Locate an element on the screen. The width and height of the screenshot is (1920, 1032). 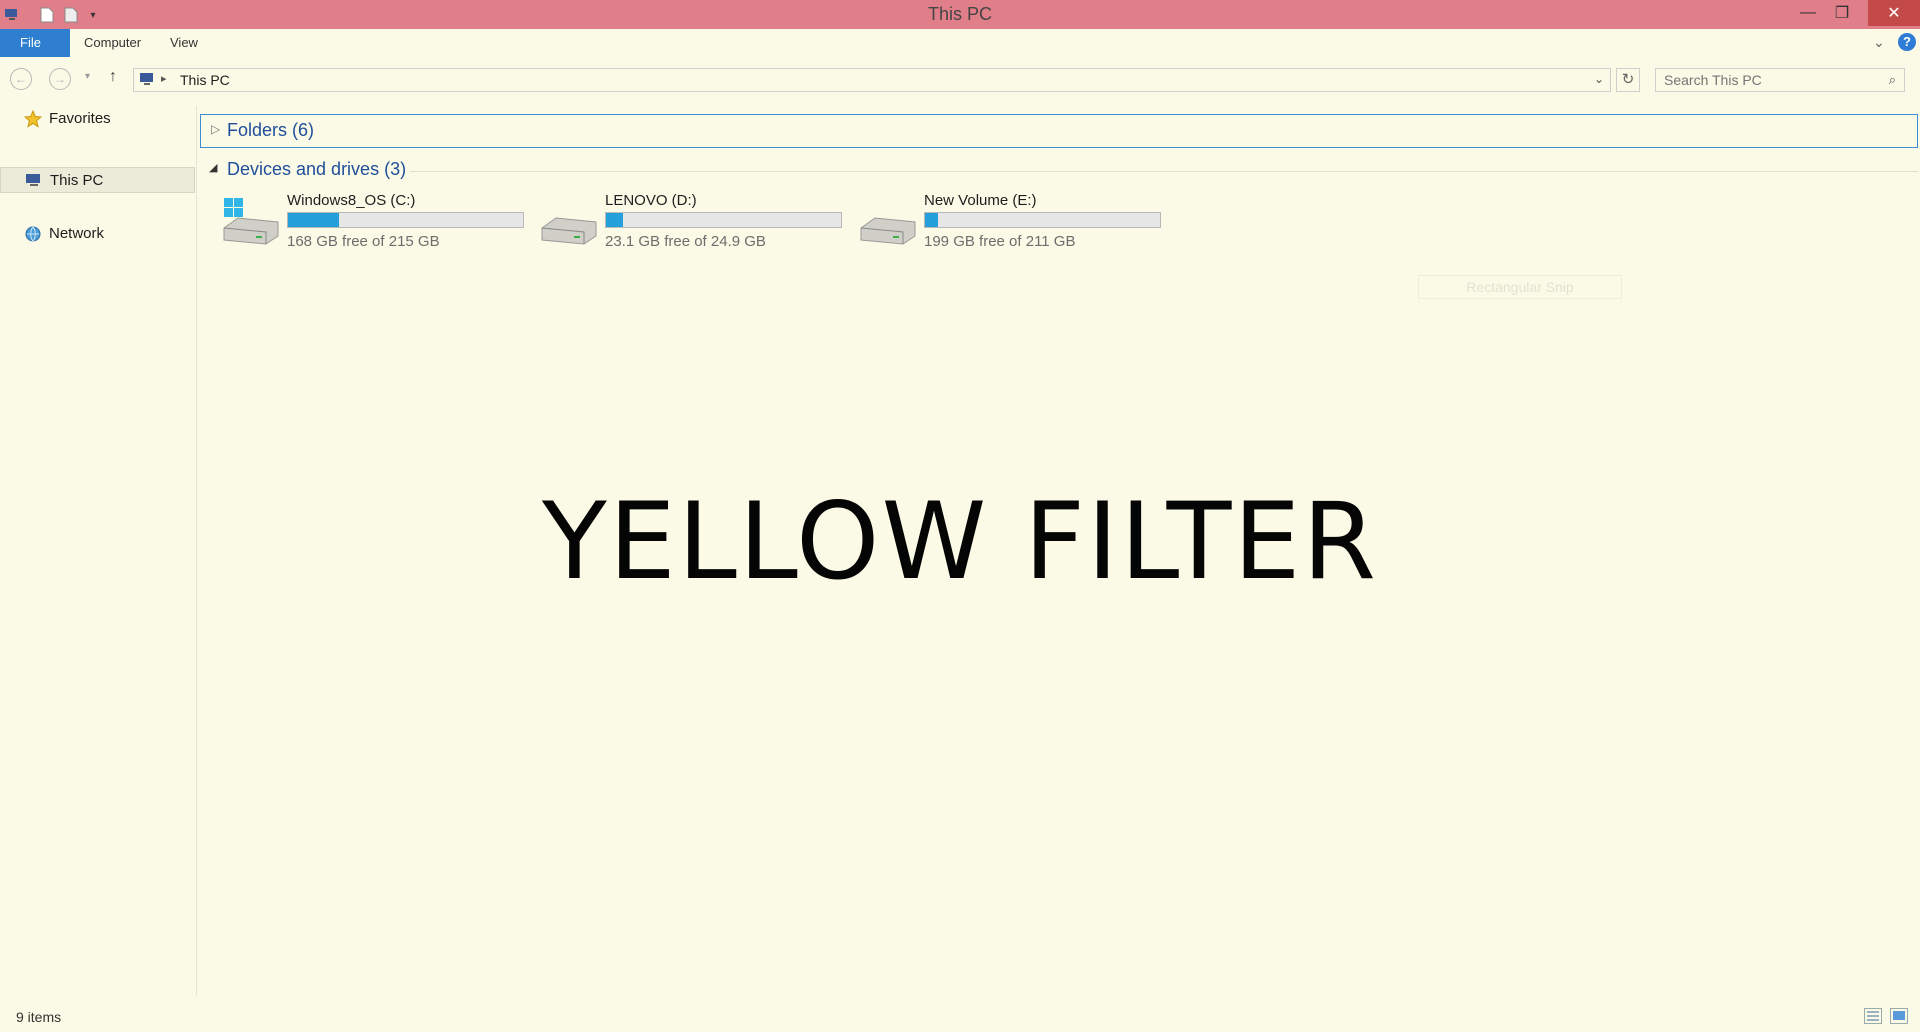
properties-icon is located at coordinates (47, 15).